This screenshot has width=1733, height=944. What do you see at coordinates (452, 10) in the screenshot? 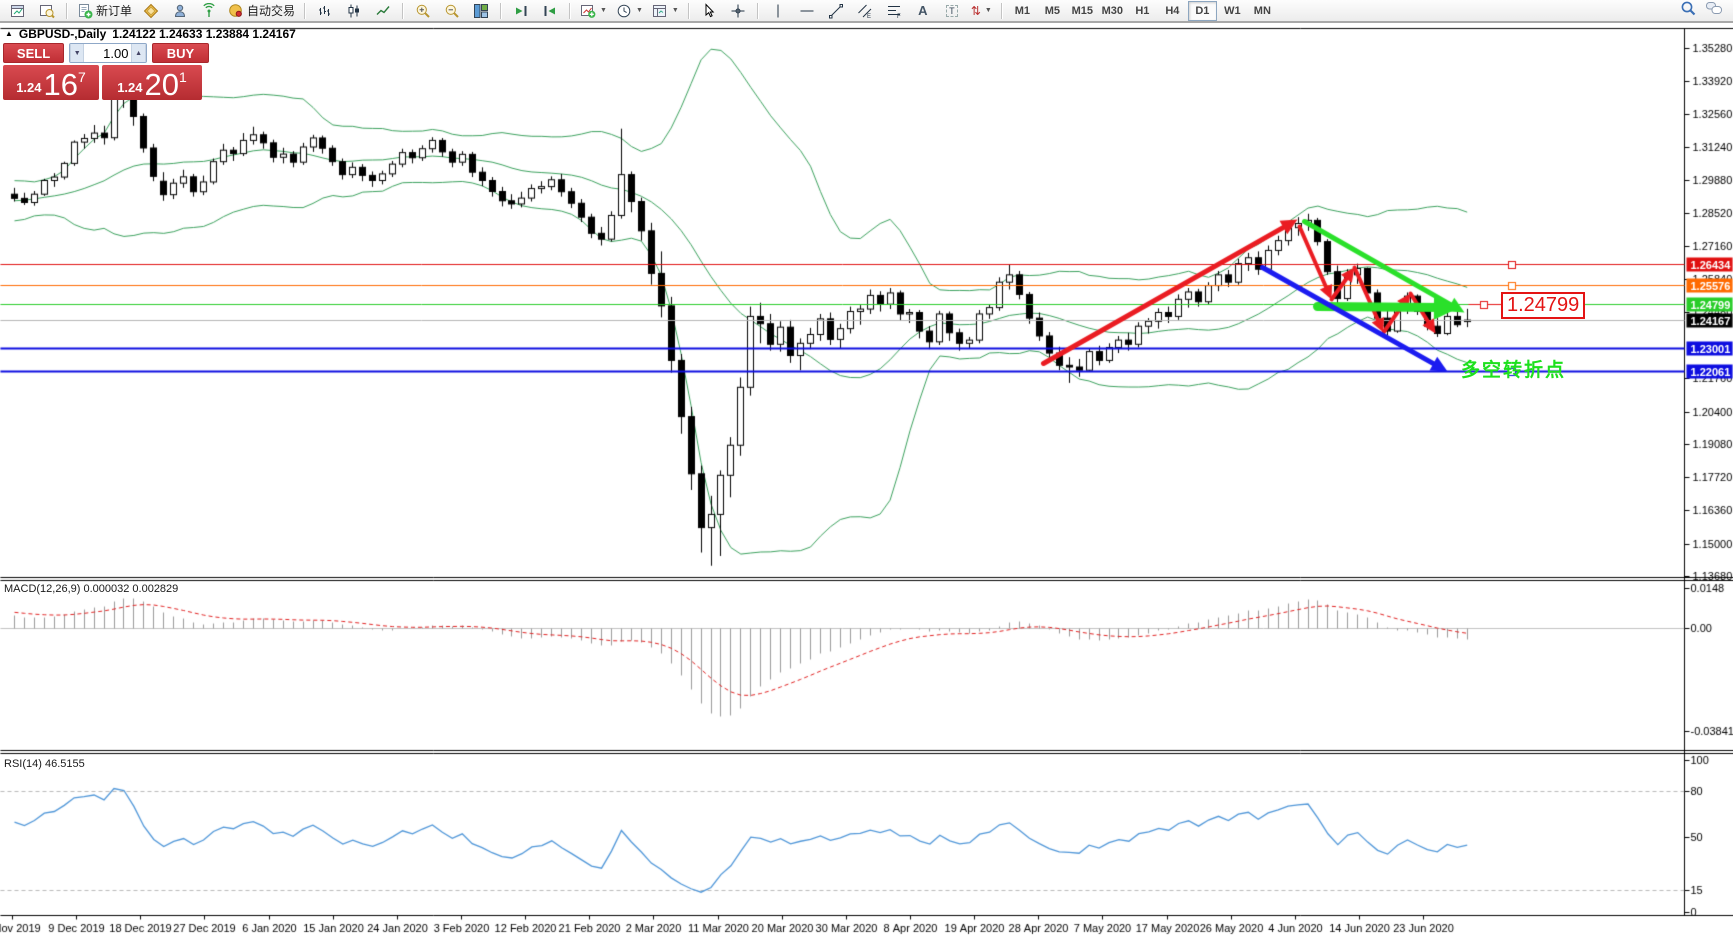
I see `zoom-out-icon` at bounding box center [452, 10].